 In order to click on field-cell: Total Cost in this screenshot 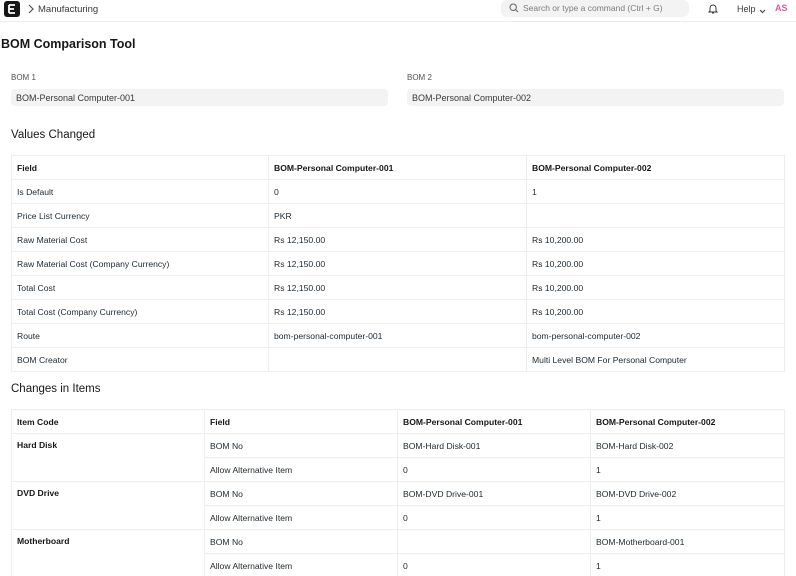, I will do `click(140, 287)`.